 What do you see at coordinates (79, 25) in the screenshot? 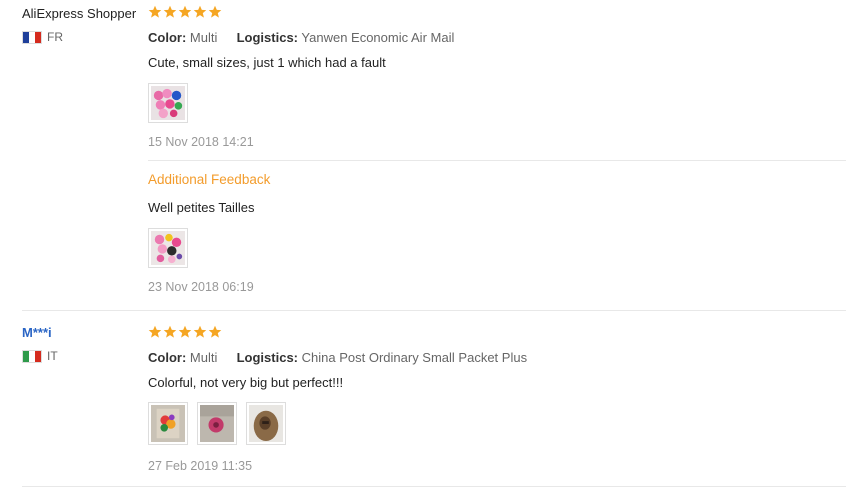
I see `reviewer-info: AliExpress Shopper FR` at bounding box center [79, 25].